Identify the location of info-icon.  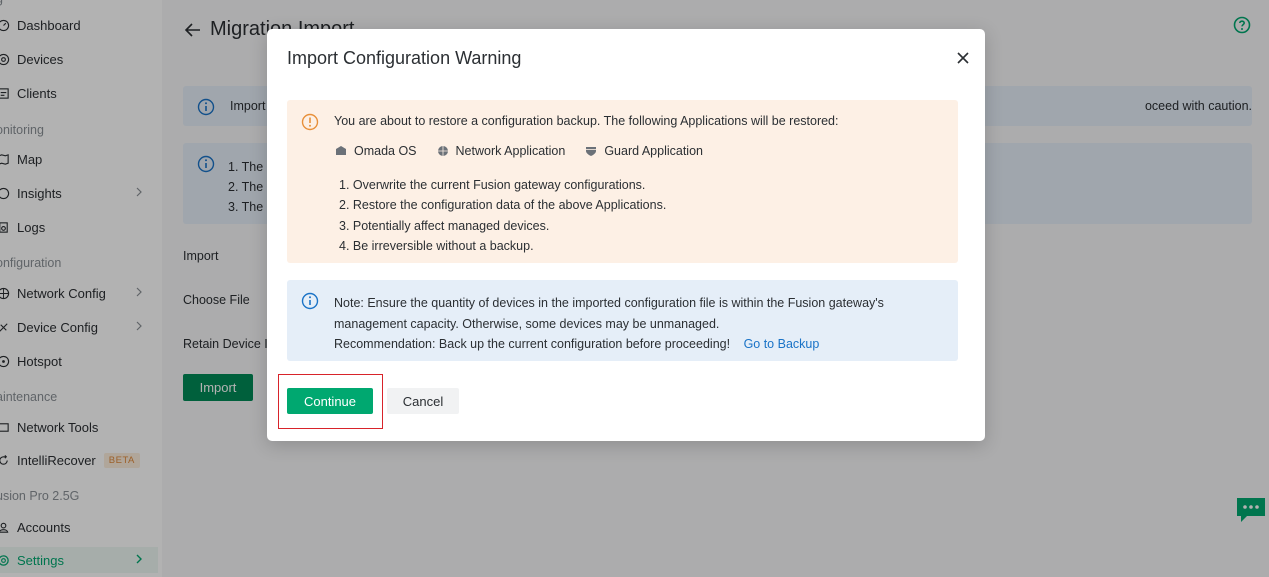
(310, 301).